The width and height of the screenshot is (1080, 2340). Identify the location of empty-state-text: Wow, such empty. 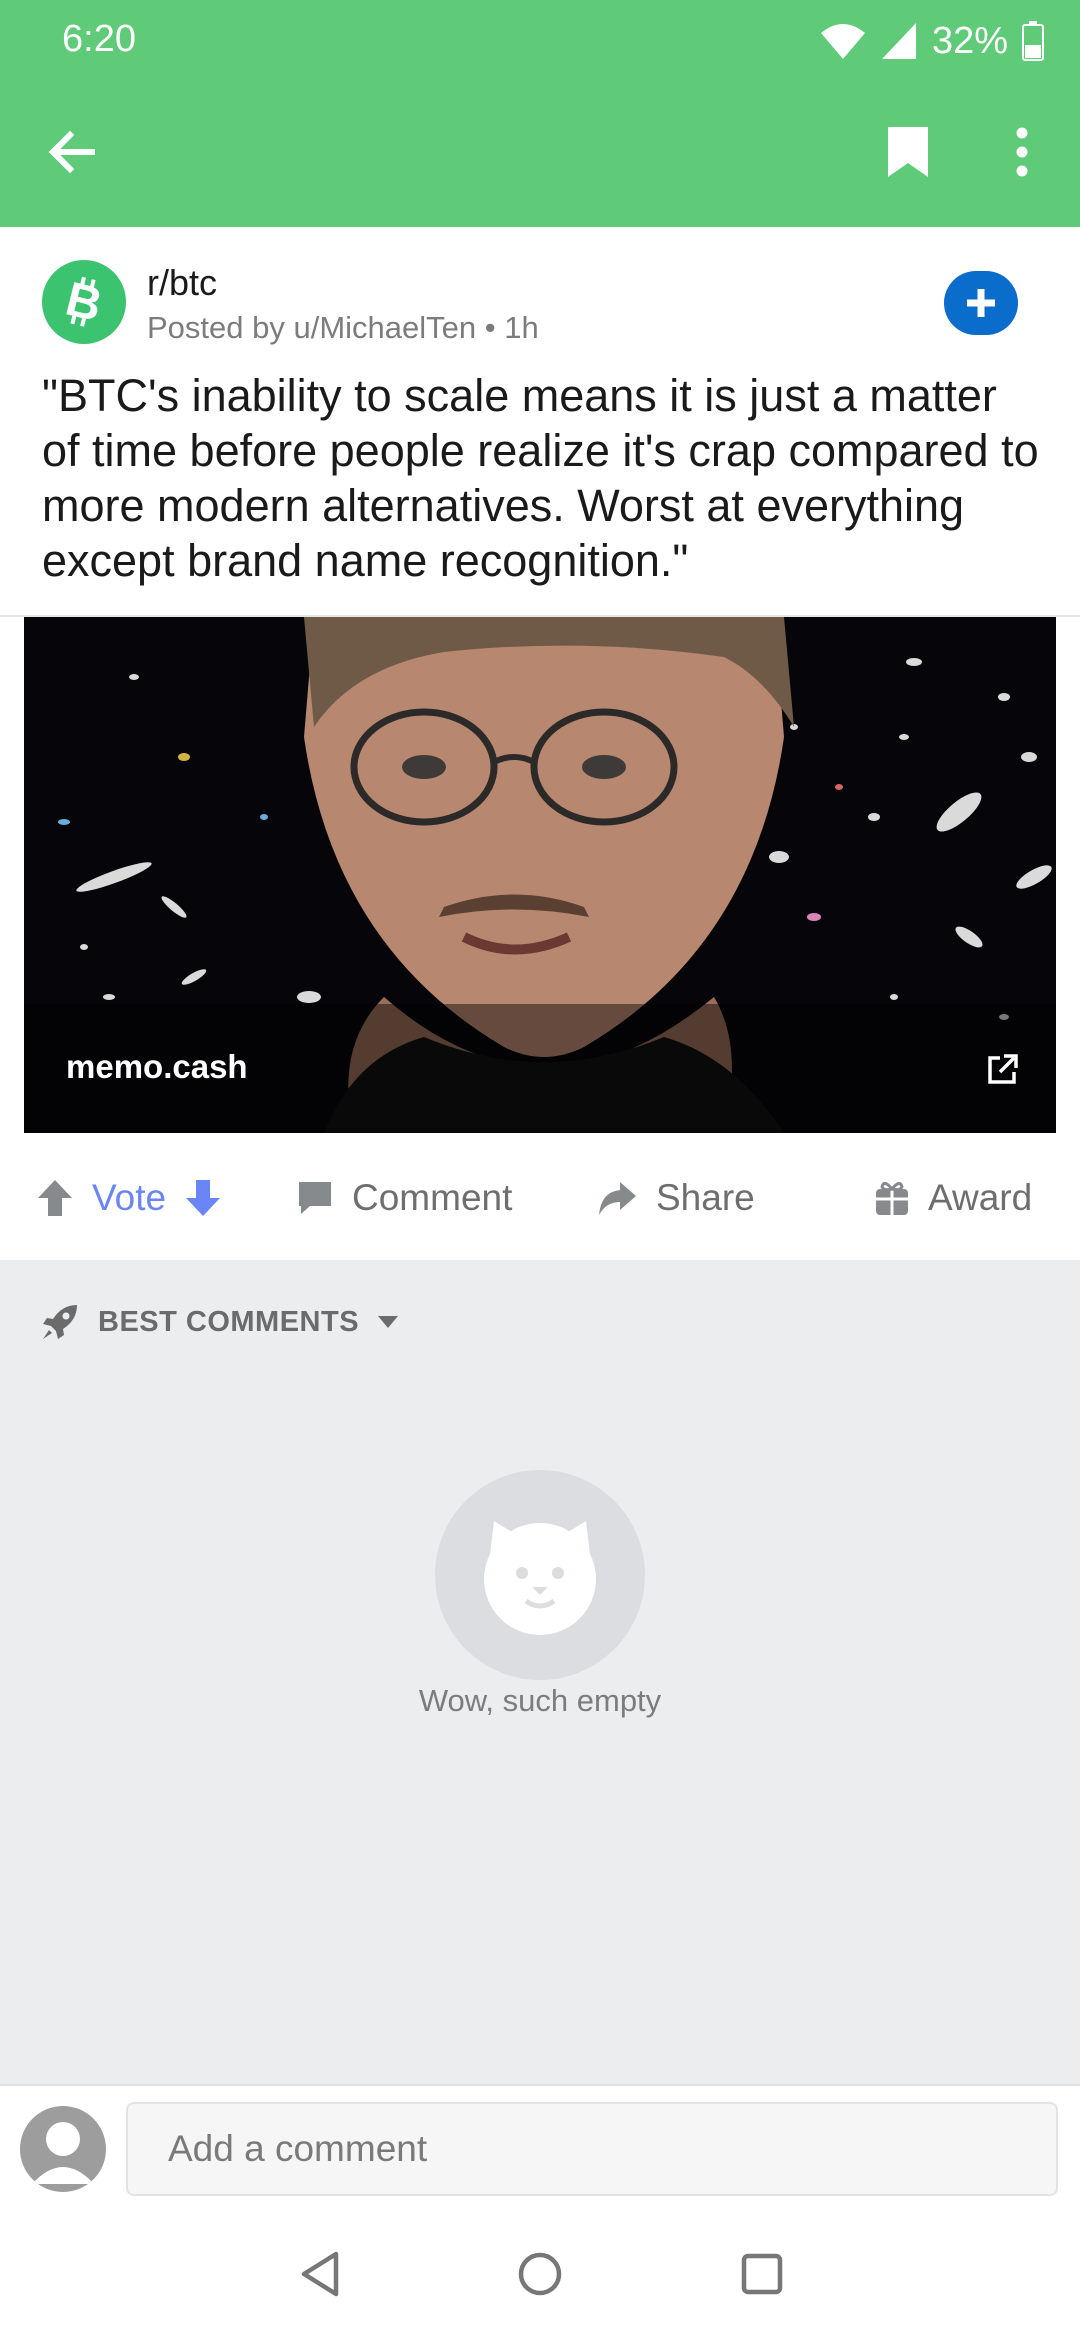
(540, 1700).